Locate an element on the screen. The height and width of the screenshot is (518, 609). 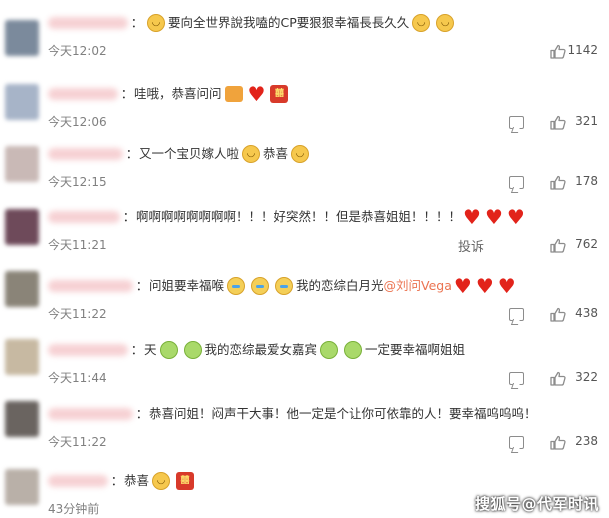
like-count: 178 is located at coordinates (586, 181).